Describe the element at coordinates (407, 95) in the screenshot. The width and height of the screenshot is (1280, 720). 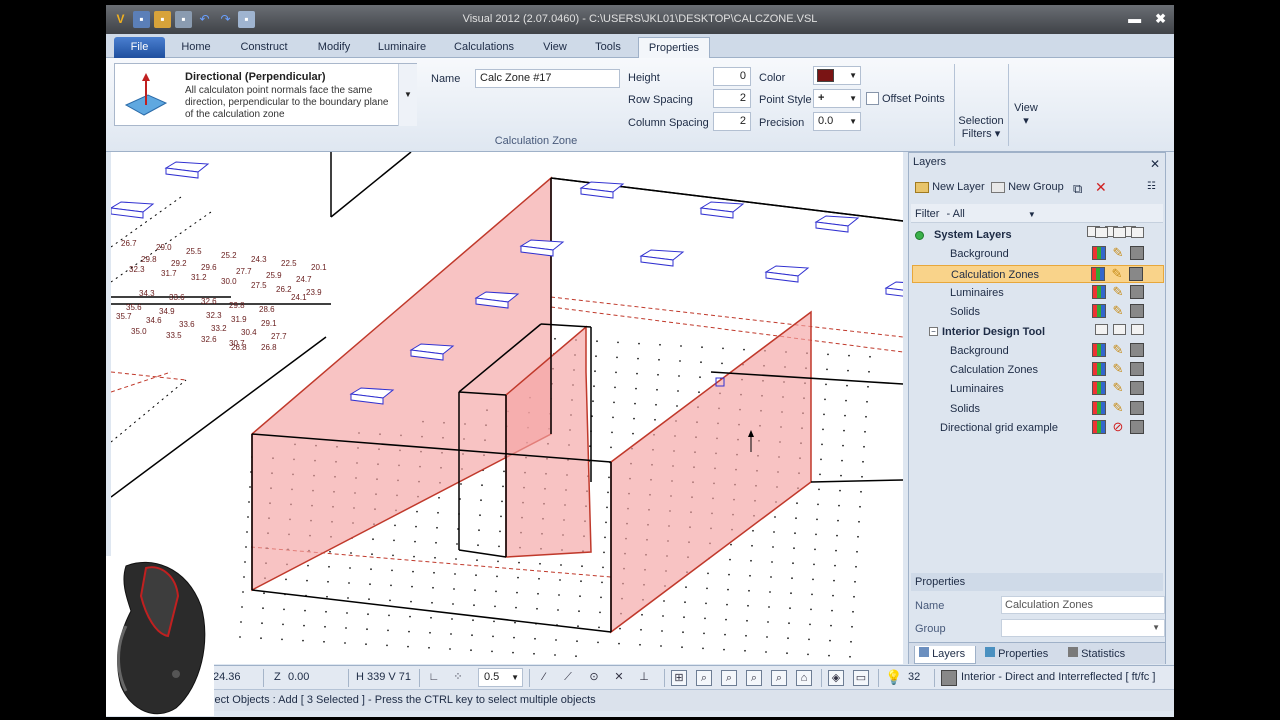
I see `direction-dropdown-button: ▼` at that location.